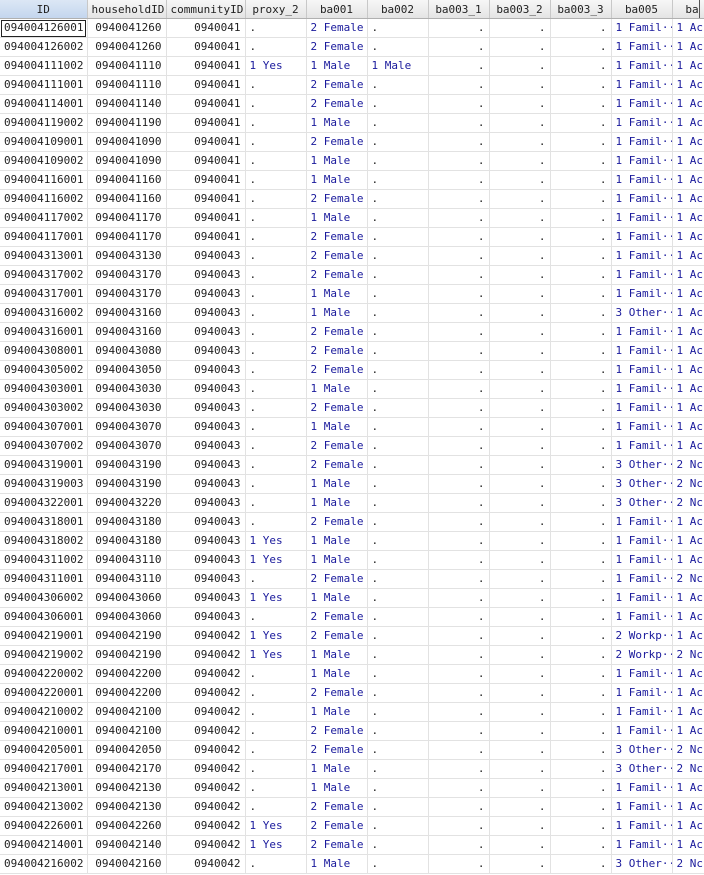  I want to click on ba005-cell: 3 Other···, so click(642, 313).